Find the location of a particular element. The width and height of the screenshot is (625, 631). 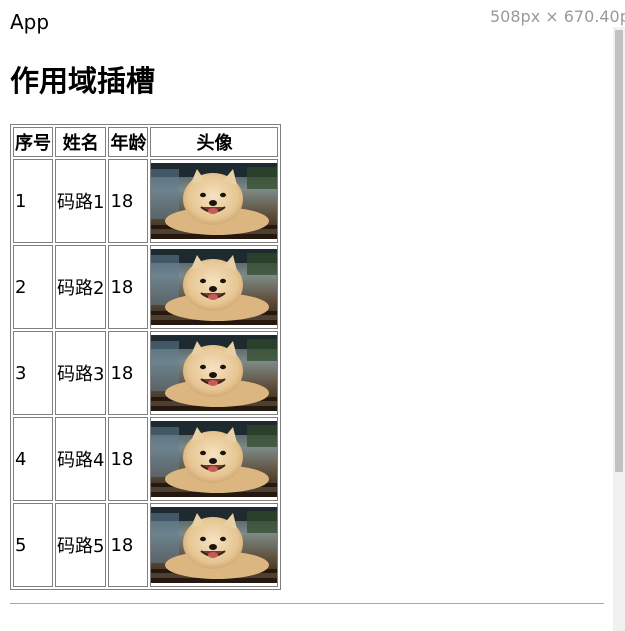

table-header-row: 序号 姓名 年龄 头像 is located at coordinates (146, 142).